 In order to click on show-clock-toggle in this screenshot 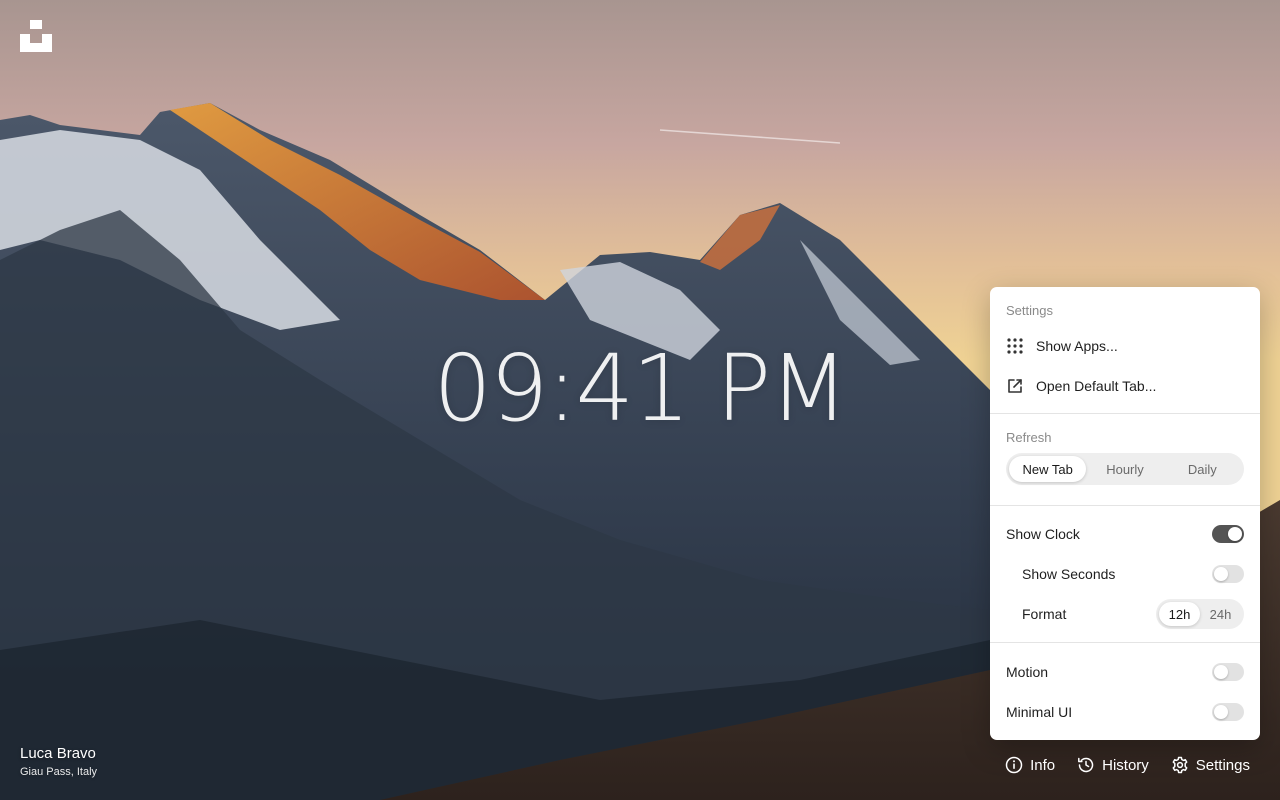, I will do `click(1228, 534)`.